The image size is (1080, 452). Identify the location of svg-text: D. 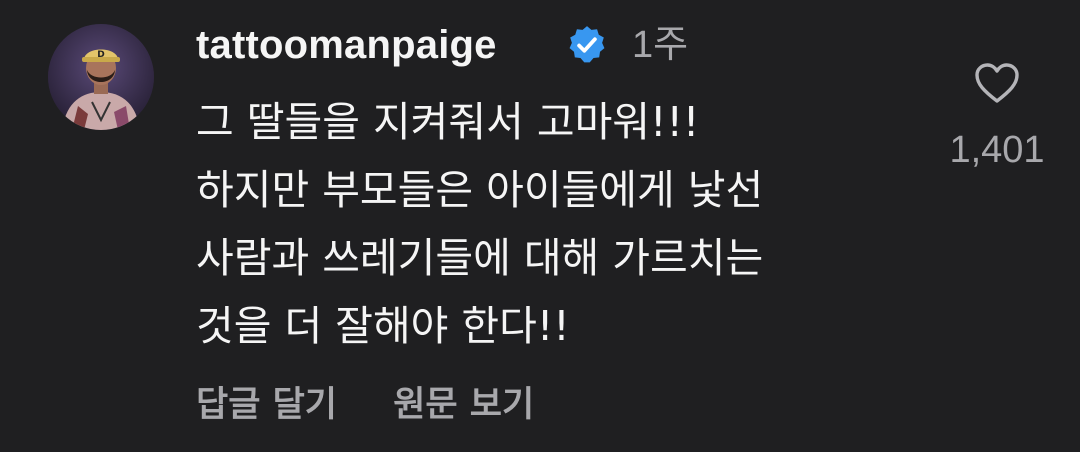
(100, 55).